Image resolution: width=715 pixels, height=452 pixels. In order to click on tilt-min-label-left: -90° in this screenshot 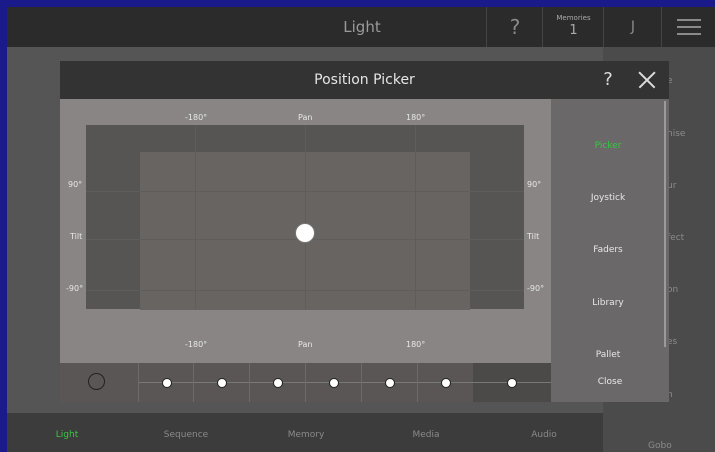, I will do `click(75, 288)`.